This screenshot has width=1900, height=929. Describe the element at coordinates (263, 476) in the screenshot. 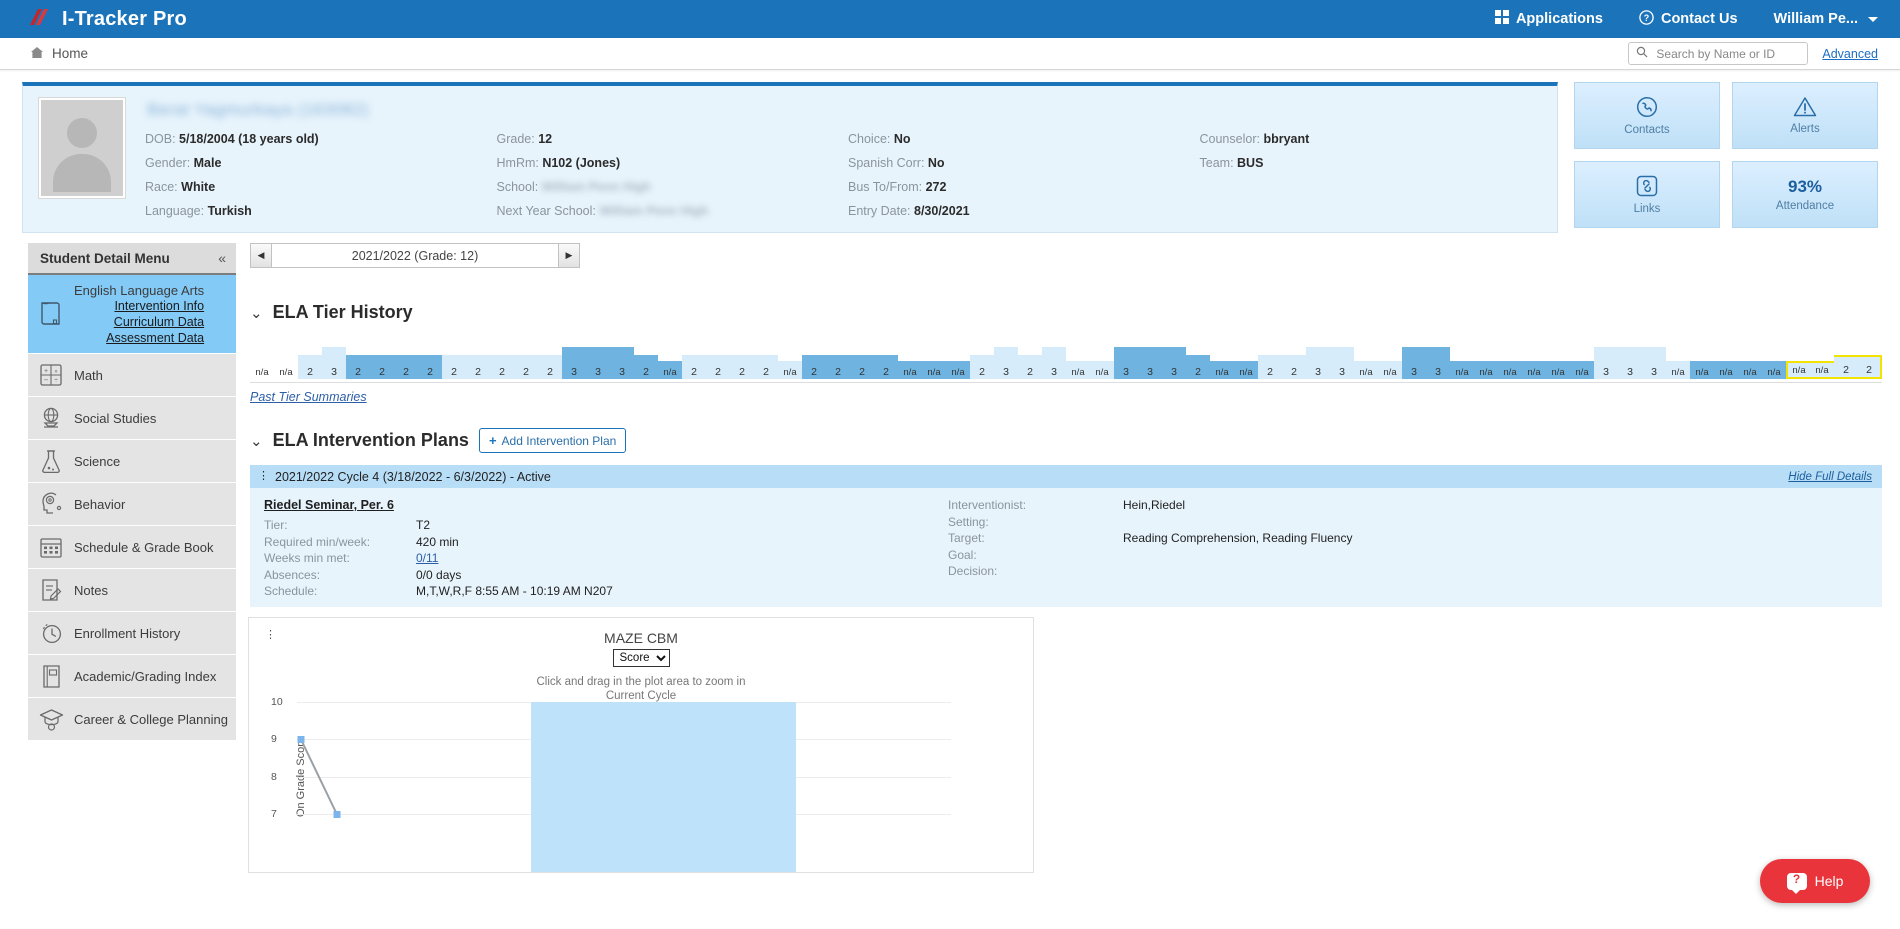

I see `plan-options-icon: ⋮` at that location.